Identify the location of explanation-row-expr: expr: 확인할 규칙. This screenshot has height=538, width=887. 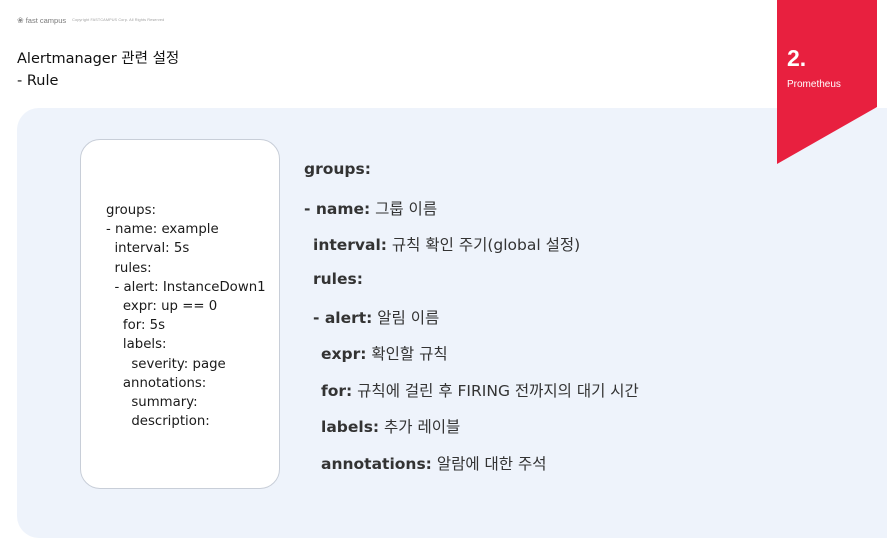
(384, 353).